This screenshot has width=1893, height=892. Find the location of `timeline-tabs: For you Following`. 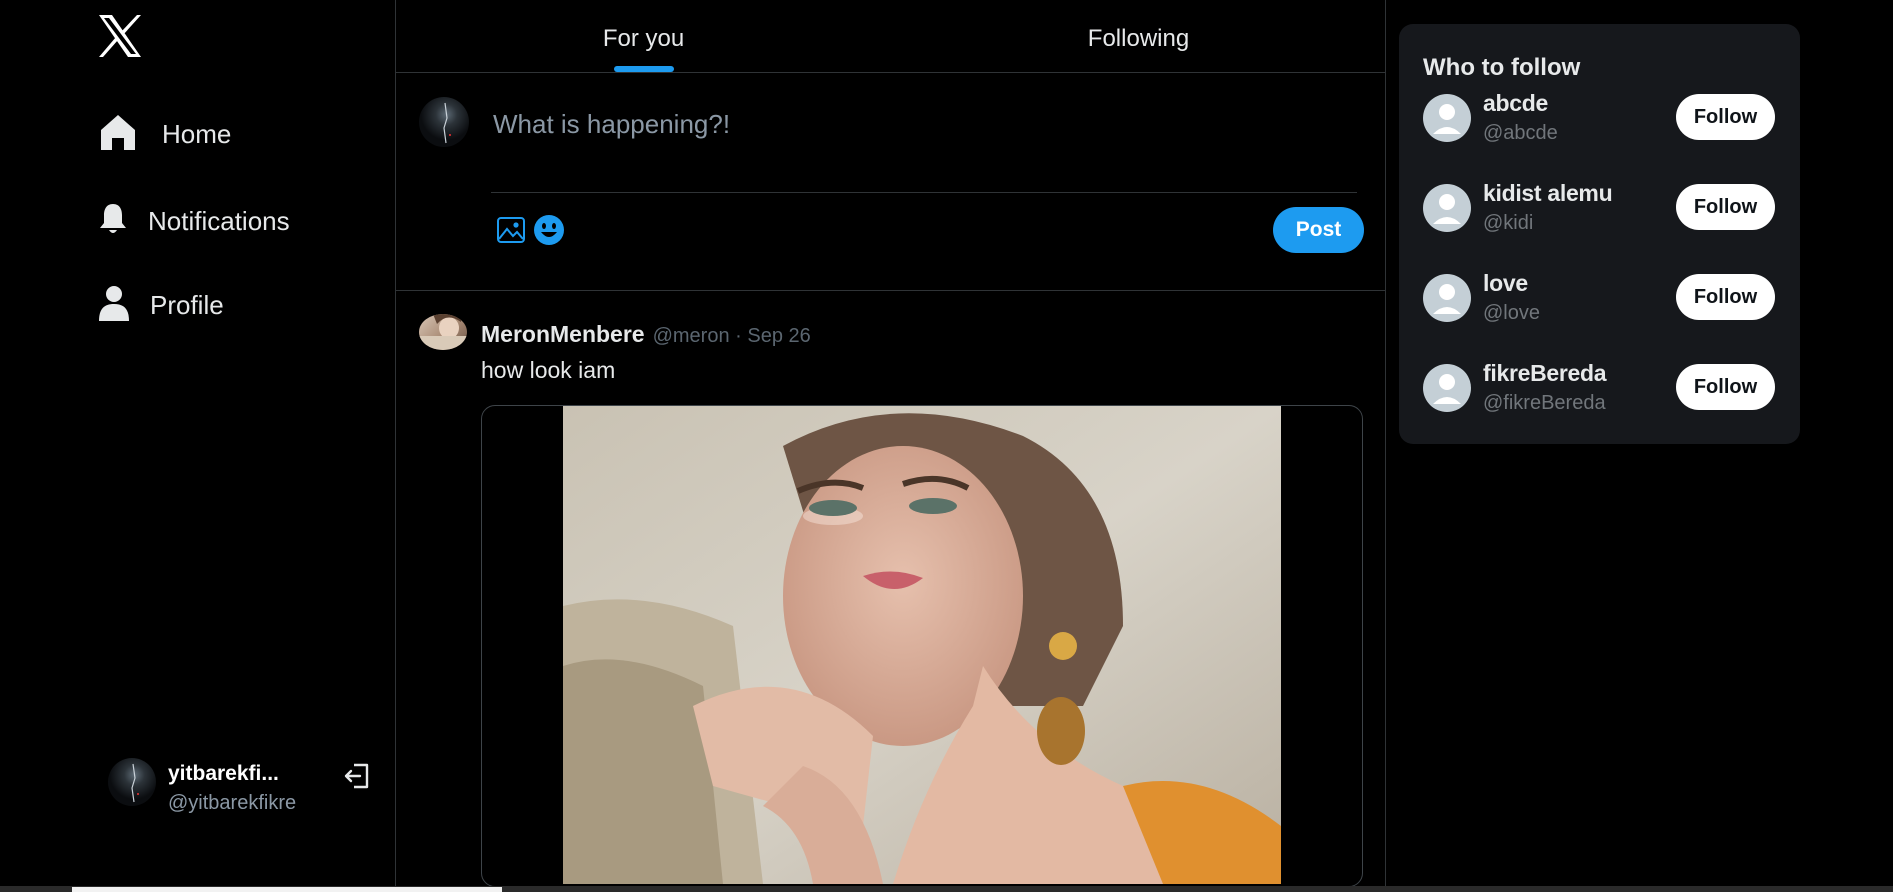

timeline-tabs: For you Following is located at coordinates (890, 36).